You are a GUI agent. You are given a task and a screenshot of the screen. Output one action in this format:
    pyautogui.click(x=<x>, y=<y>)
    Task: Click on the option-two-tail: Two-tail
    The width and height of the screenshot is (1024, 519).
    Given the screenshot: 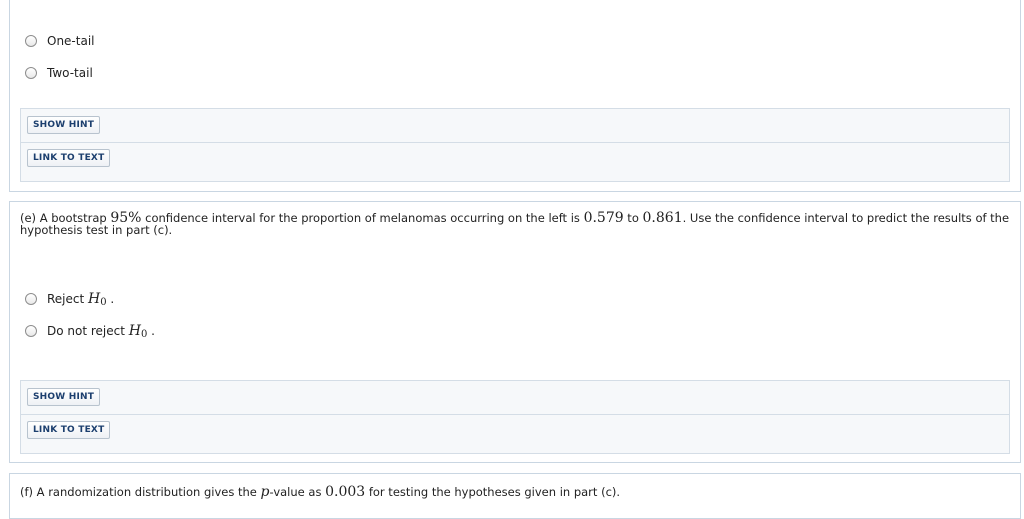 What is the action you would take?
    pyautogui.click(x=59, y=73)
    